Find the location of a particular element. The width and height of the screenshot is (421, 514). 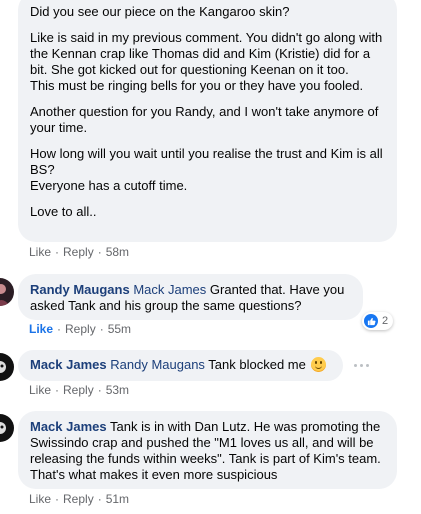

comment-text: Tank blocked me is located at coordinates (257, 364).